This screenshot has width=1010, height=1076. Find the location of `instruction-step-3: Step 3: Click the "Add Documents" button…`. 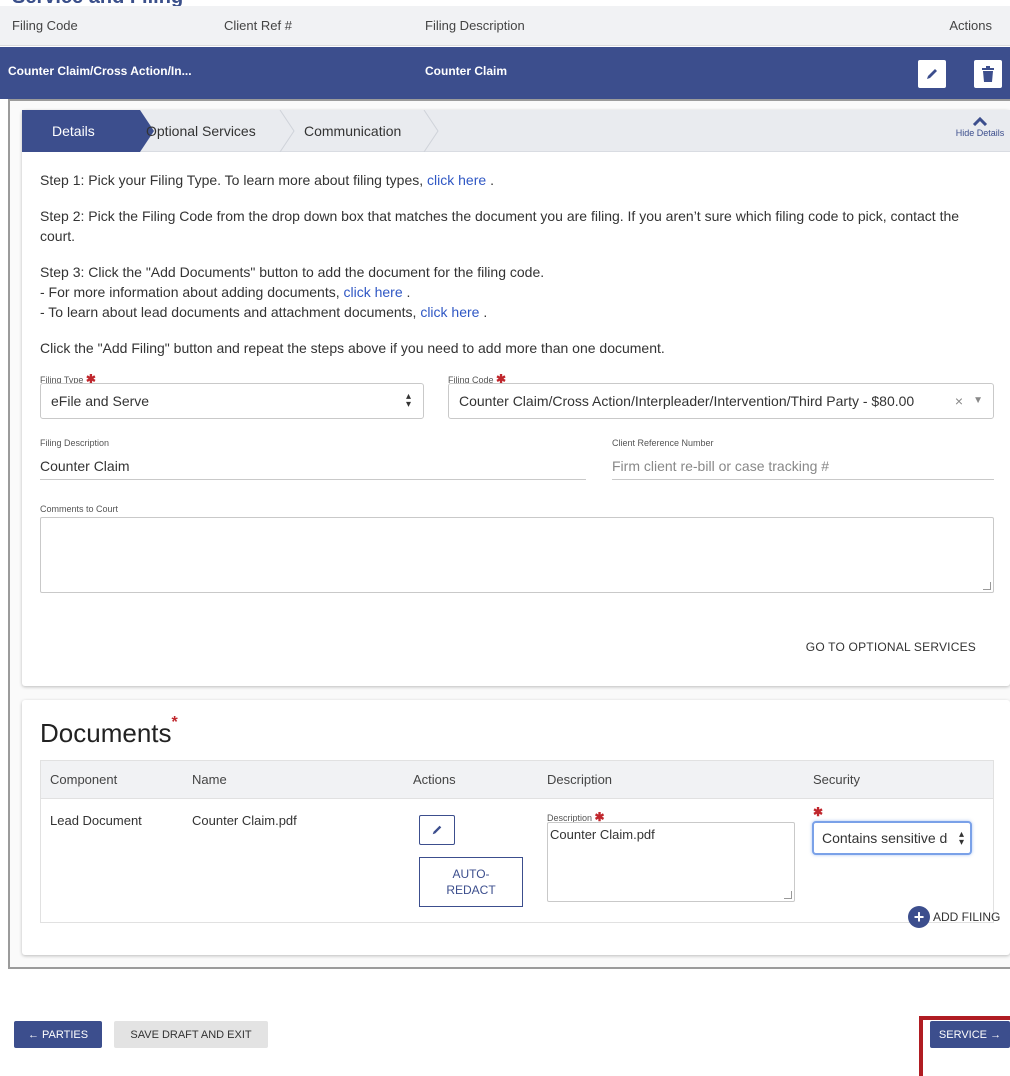

instruction-step-3: Step 3: Click the "Add Documents" button… is located at coordinates (292, 272).